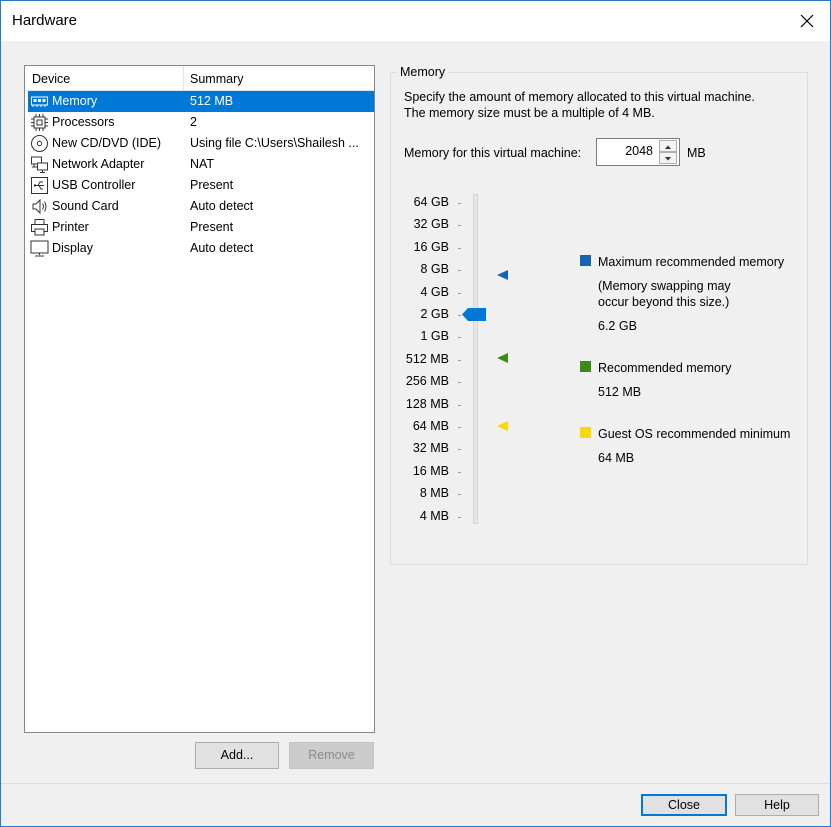 The image size is (831, 827). What do you see at coordinates (427, 381) in the screenshot?
I see `memory-scale-label: 256 MB` at bounding box center [427, 381].